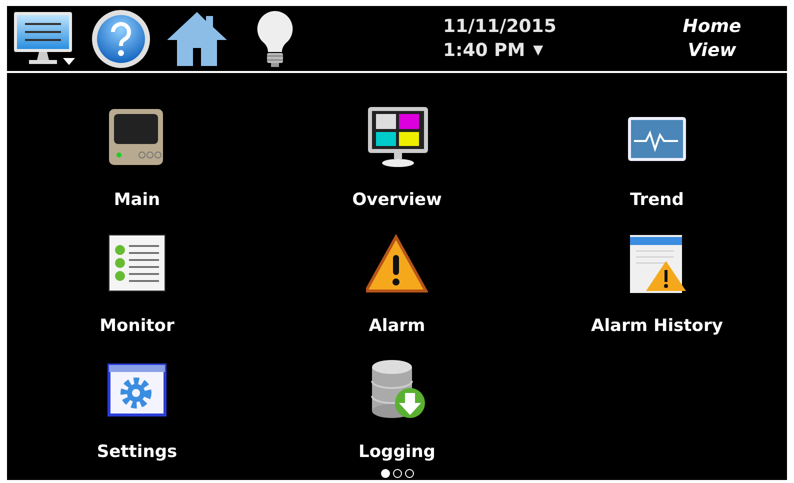 The image size is (794, 483). I want to click on monitor-menu-icon, so click(45, 39).